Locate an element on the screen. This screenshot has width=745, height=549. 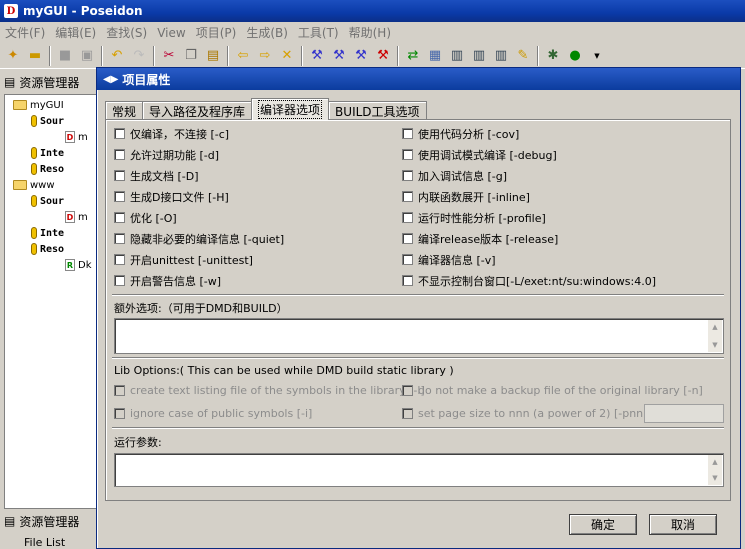
open-folder-icon: ▬ is located at coordinates (35, 56).